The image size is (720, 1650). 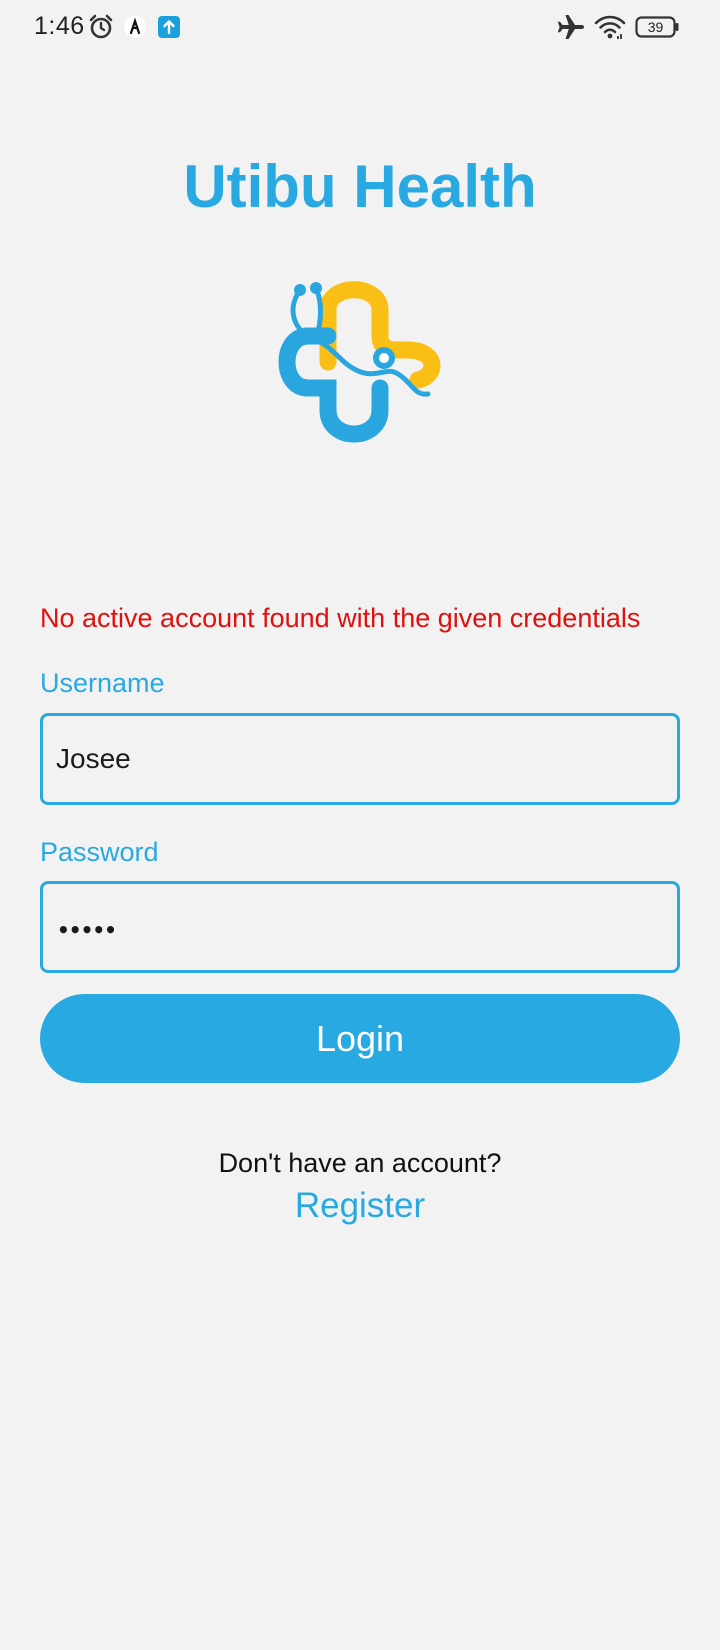 What do you see at coordinates (360, 927) in the screenshot?
I see `password-field: •••••` at bounding box center [360, 927].